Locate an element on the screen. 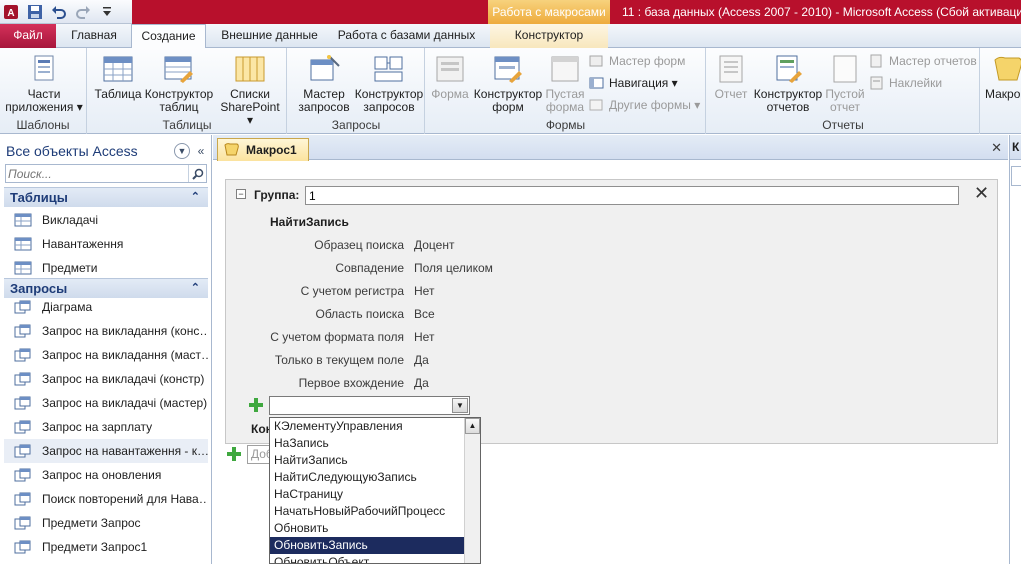 The width and height of the screenshot is (1021, 564). tab-home: Главная is located at coordinates (94, 36).